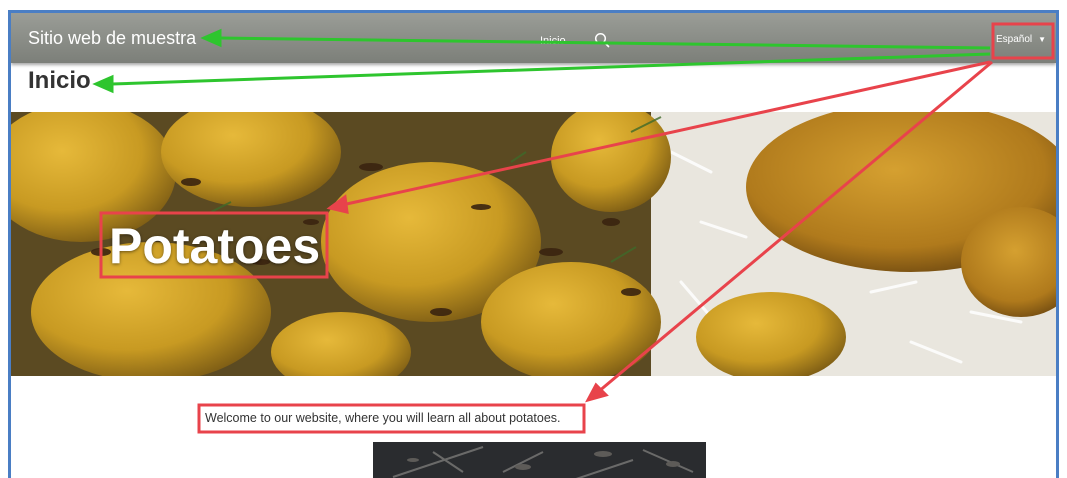 The width and height of the screenshot is (1067, 478). What do you see at coordinates (533, 38) in the screenshot?
I see `navbar: Sitio web de muestra Inicio Español ▼` at bounding box center [533, 38].